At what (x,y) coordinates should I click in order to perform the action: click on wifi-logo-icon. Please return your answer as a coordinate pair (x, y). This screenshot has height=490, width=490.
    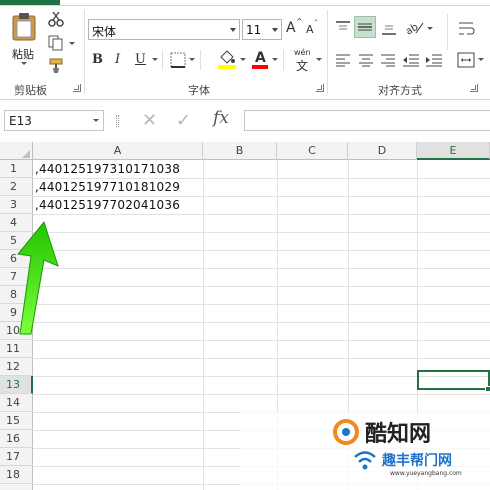
    Looking at the image, I should click on (365, 460).